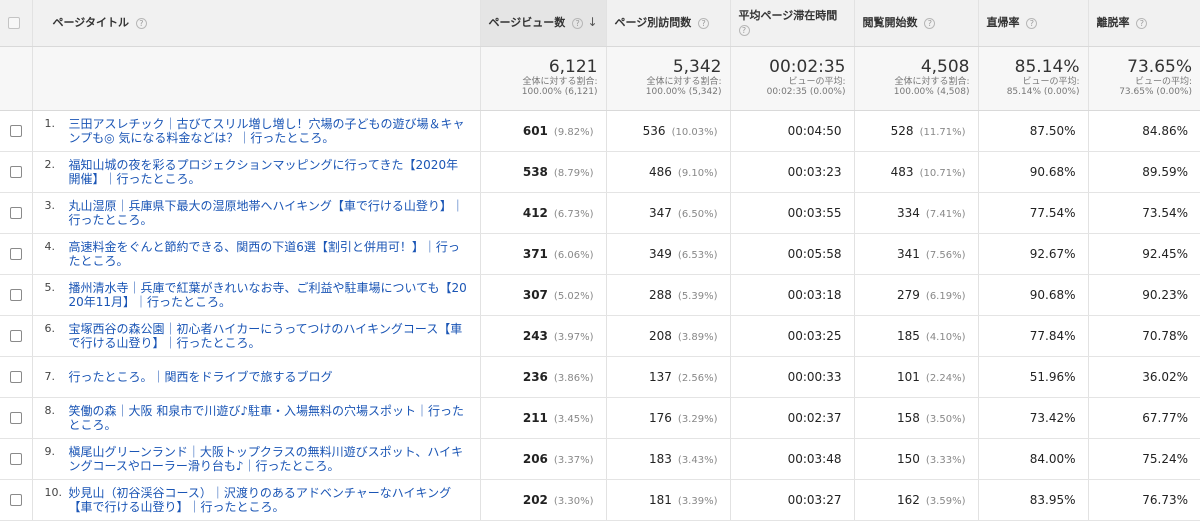 This screenshot has height=521, width=1200. I want to click on page-title-link: 丸山湿原｜兵庫県下最大の湿原地帯へハイキング【車で行ける山登り】｜行ったところ。, so click(269, 213).